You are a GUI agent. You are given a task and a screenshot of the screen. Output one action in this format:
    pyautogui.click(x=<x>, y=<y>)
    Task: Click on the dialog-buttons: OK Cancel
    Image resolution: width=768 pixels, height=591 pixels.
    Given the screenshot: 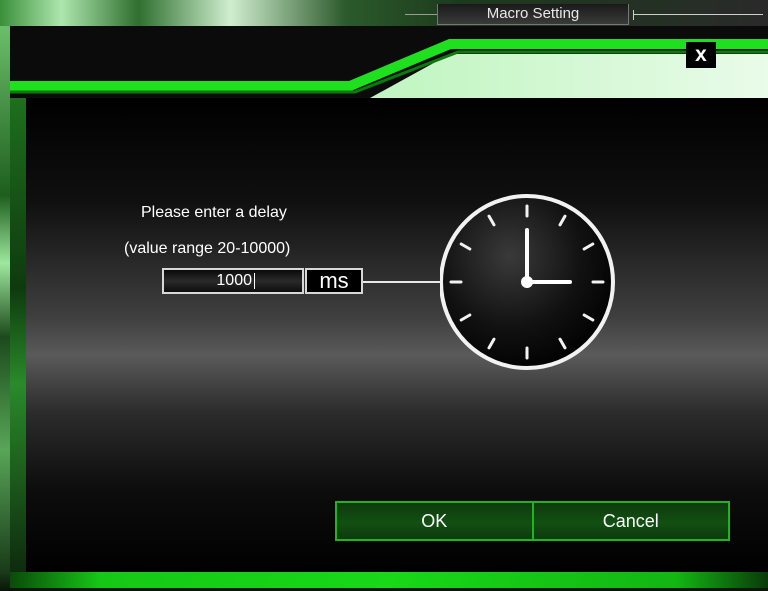 What is the action you would take?
    pyautogui.click(x=532, y=521)
    